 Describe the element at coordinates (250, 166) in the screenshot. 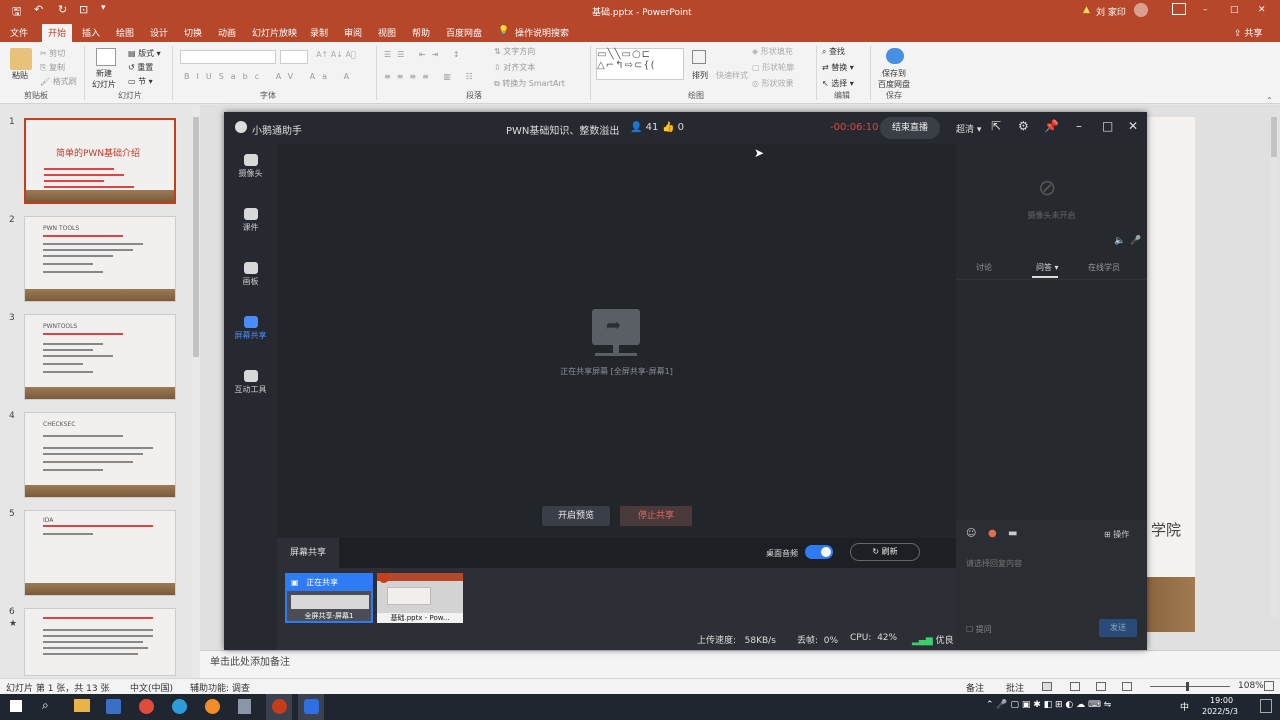

I see `nav-camera: 摄像头` at that location.